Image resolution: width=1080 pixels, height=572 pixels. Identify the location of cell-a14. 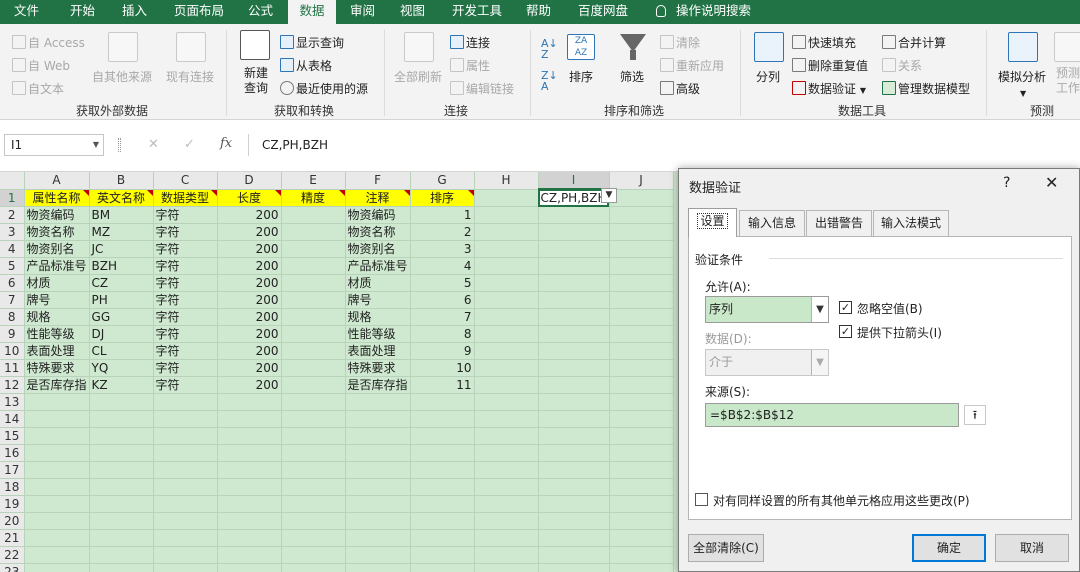
(57, 419).